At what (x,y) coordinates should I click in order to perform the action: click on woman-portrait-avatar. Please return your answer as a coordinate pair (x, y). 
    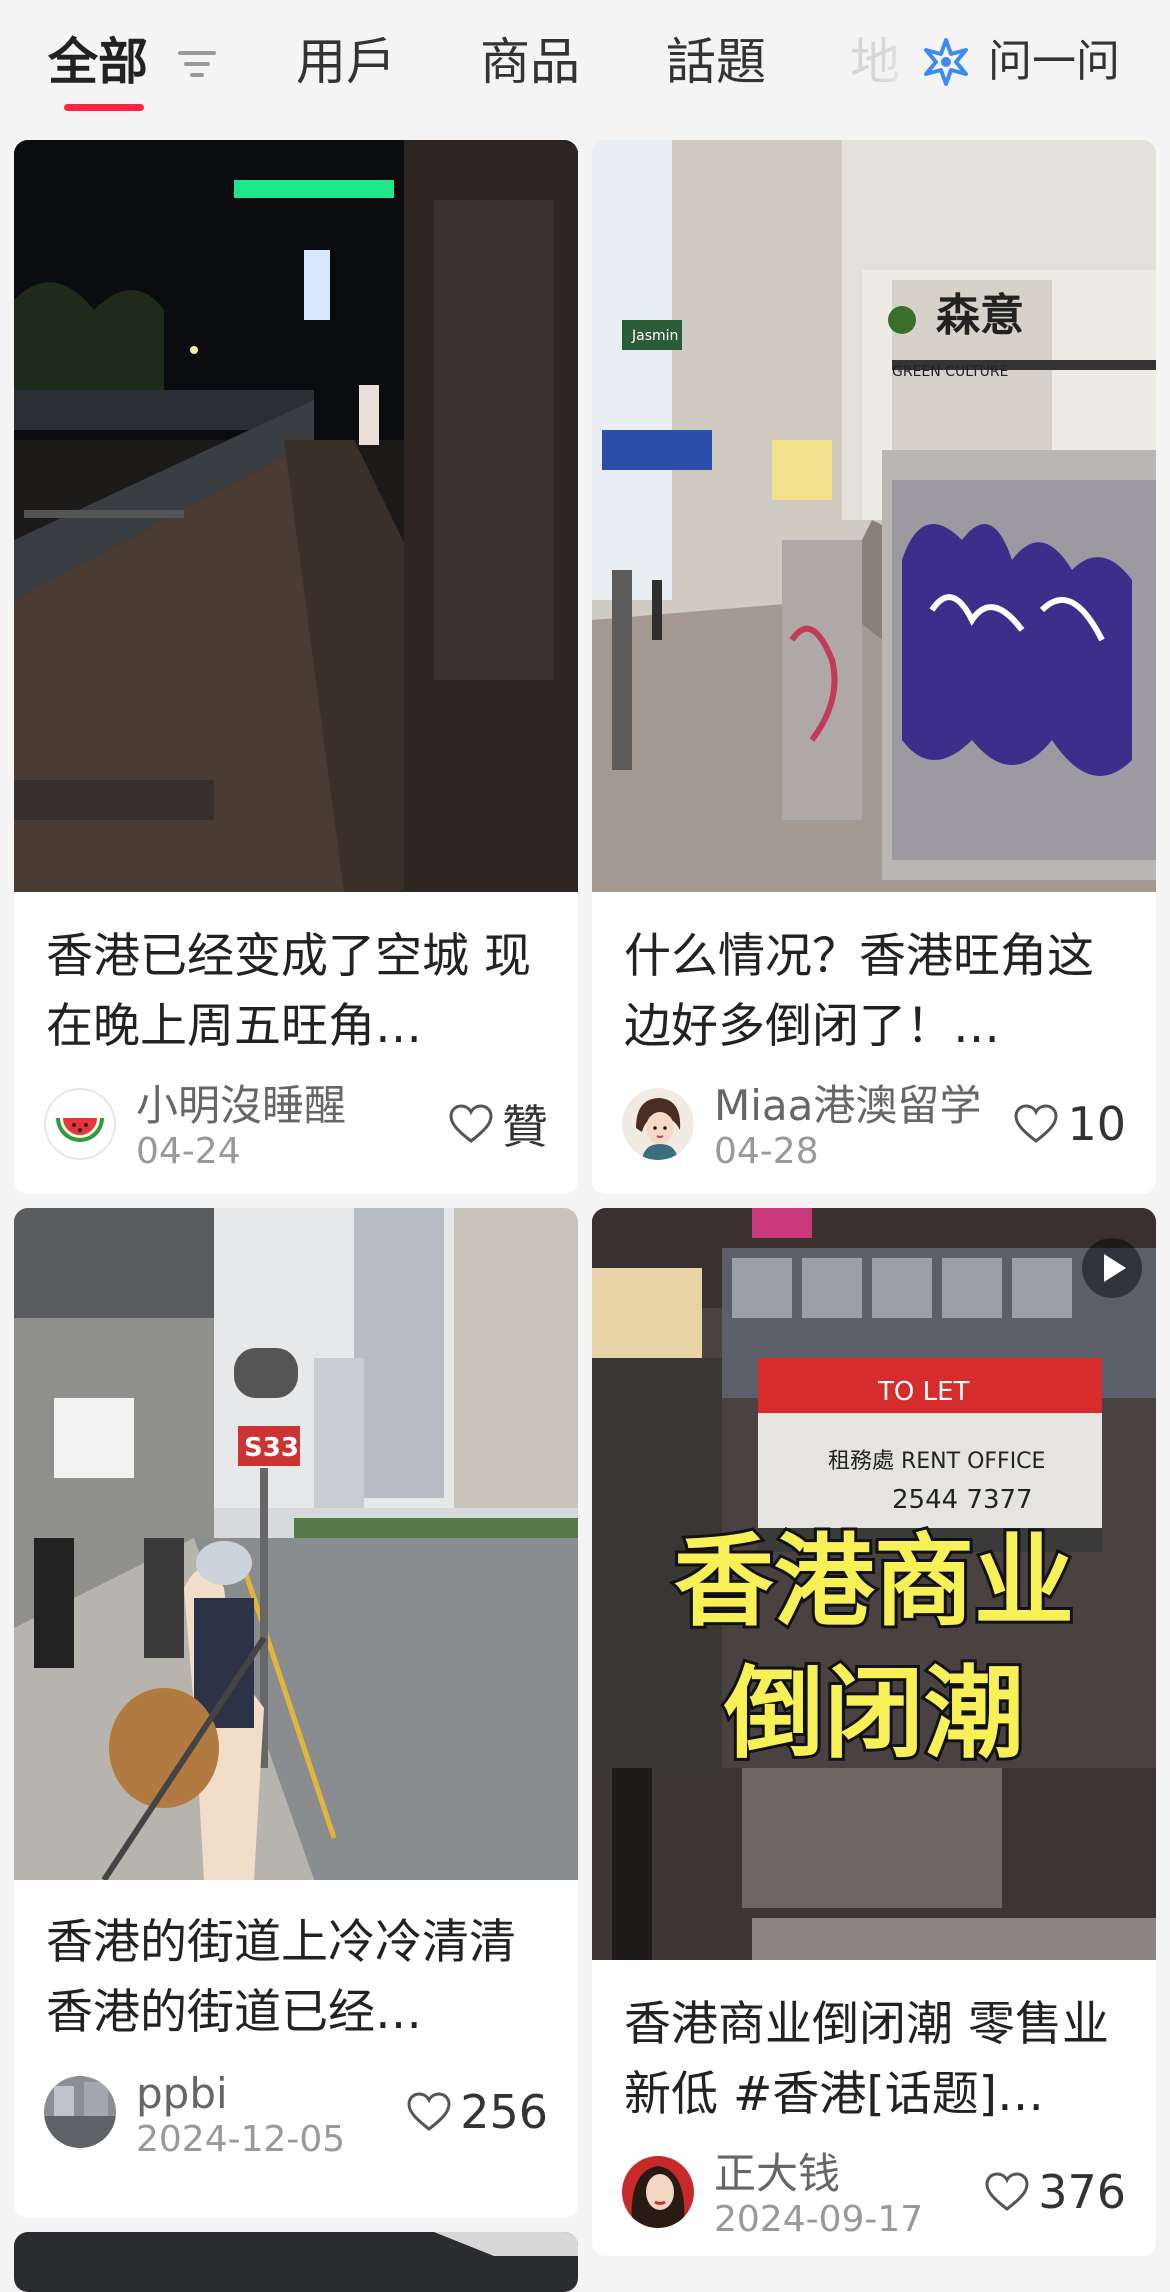
    Looking at the image, I should click on (658, 2192).